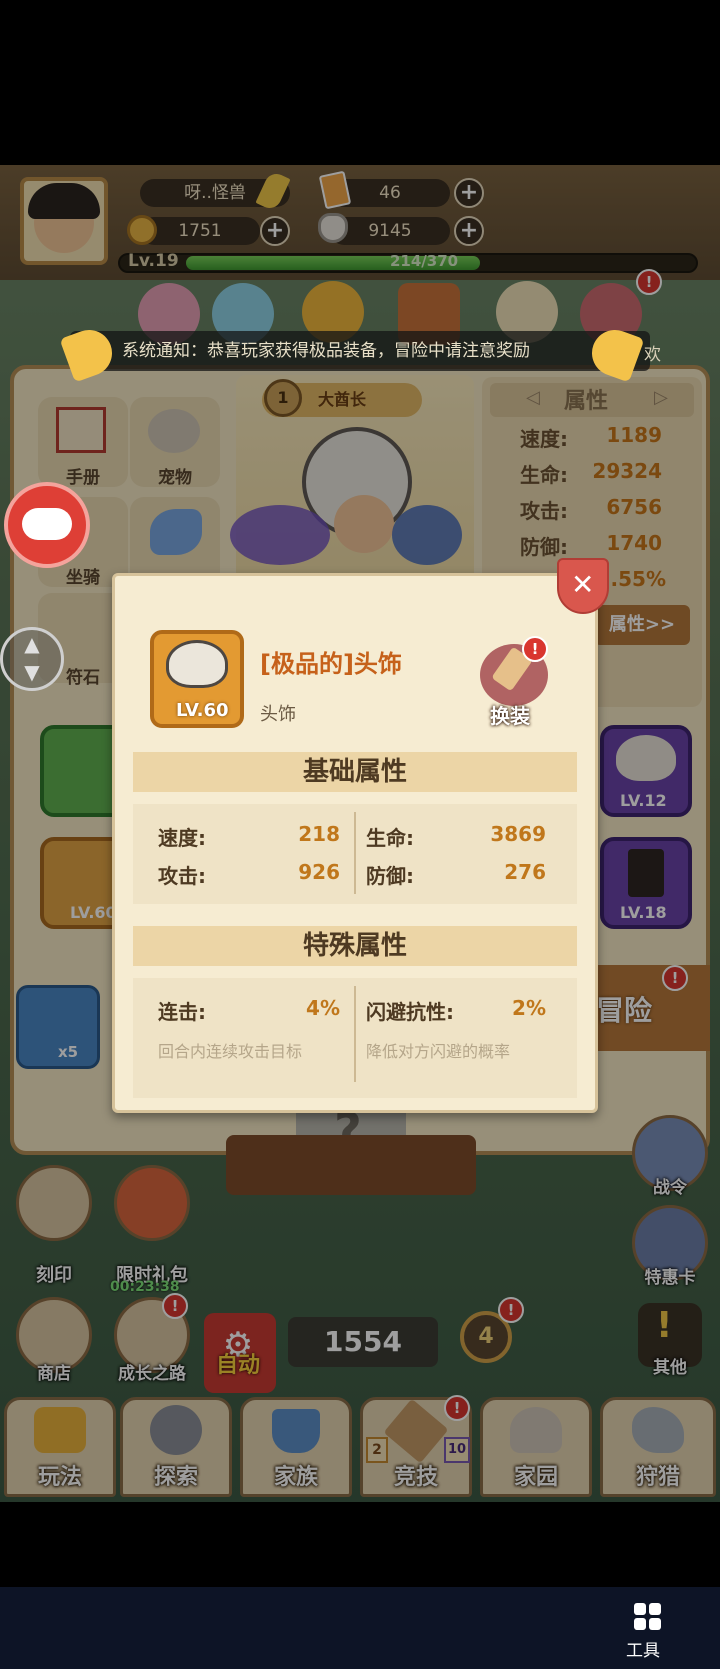  What do you see at coordinates (182, 838) in the screenshot?
I see `basic-label-speed: 速度:` at bounding box center [182, 838].